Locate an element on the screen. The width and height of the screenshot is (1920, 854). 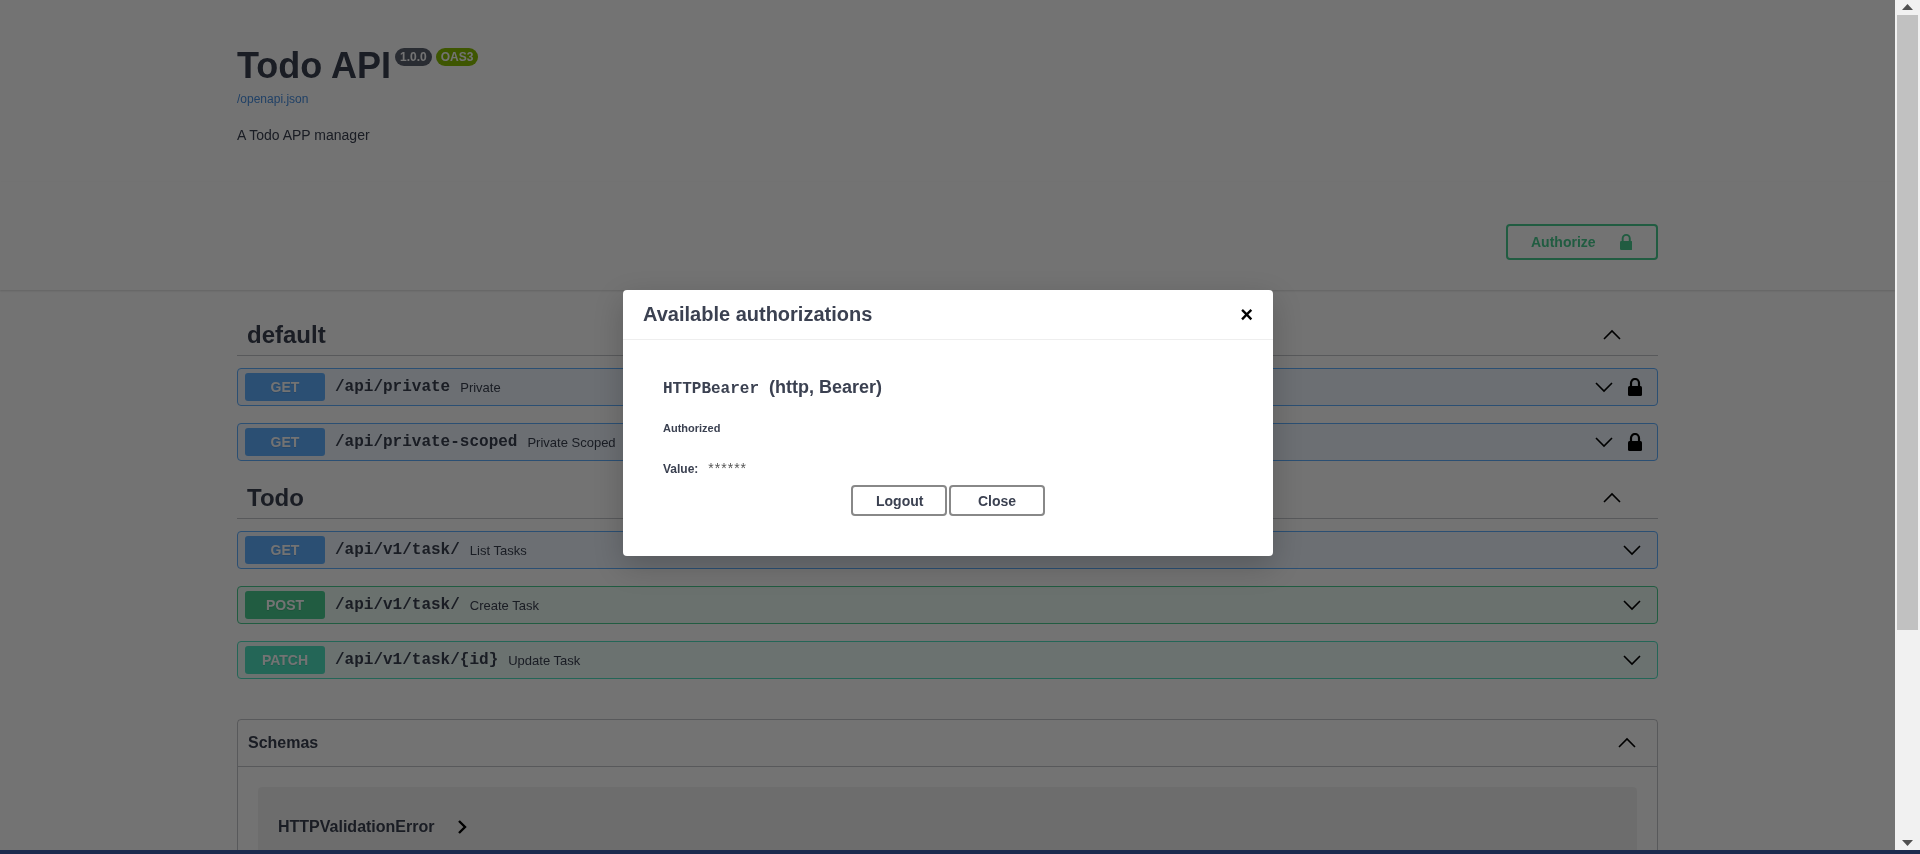
lock-icon is located at coordinates (1625, 242).